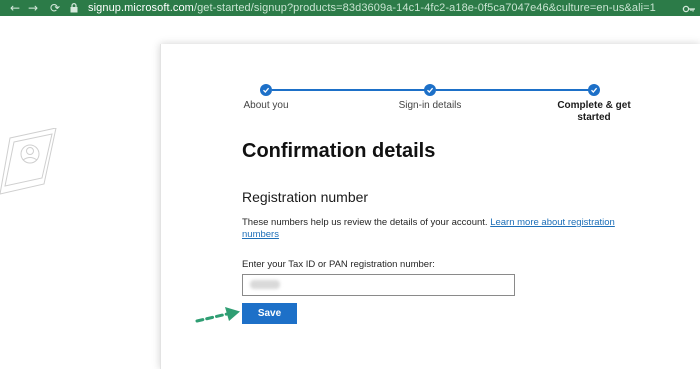 This screenshot has width=700, height=369. What do you see at coordinates (141, 8) in the screenshot?
I see `url-domain: signup.microsoft.com` at bounding box center [141, 8].